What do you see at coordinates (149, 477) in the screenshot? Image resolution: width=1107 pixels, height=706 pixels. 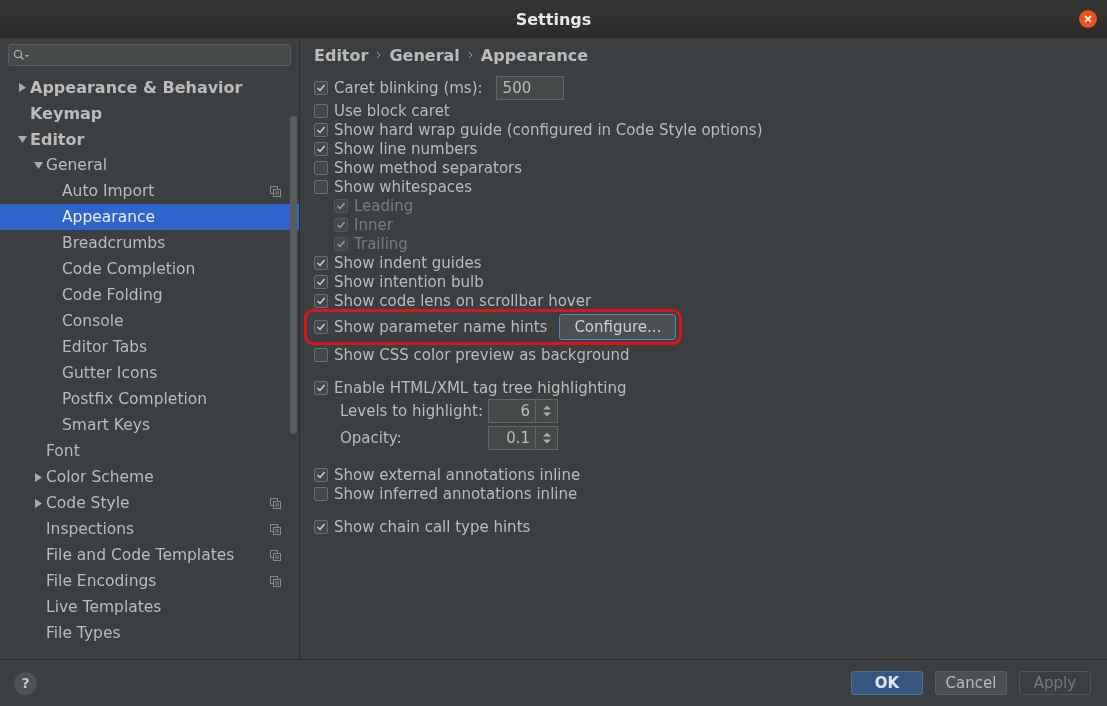 I see `tree-item: Color Scheme` at bounding box center [149, 477].